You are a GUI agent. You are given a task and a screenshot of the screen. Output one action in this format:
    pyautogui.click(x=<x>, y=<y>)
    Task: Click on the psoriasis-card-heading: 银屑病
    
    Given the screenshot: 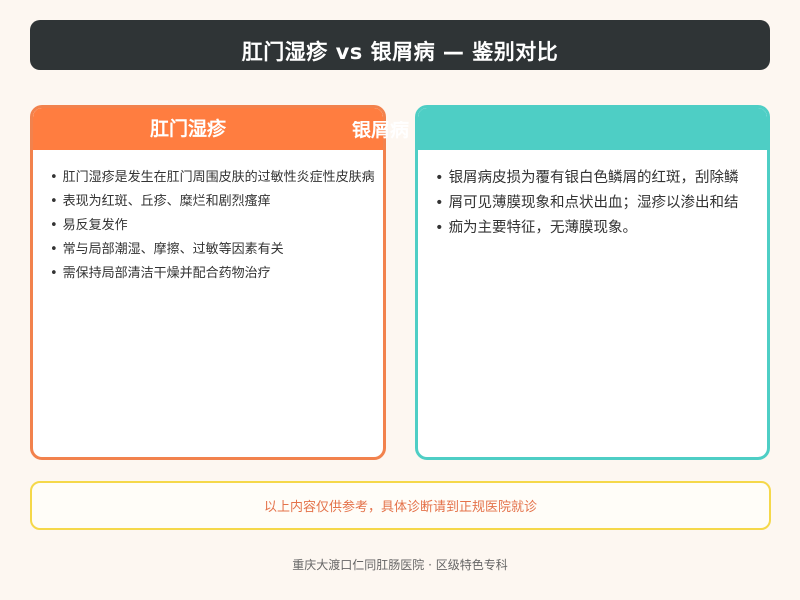 What is the action you would take?
    pyautogui.click(x=381, y=130)
    